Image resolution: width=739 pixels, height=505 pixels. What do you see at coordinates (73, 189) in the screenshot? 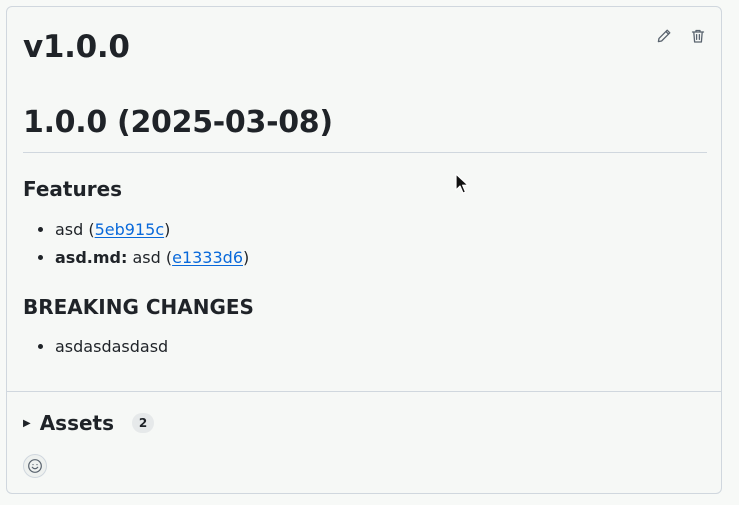
I see `features-heading: Features` at bounding box center [73, 189].